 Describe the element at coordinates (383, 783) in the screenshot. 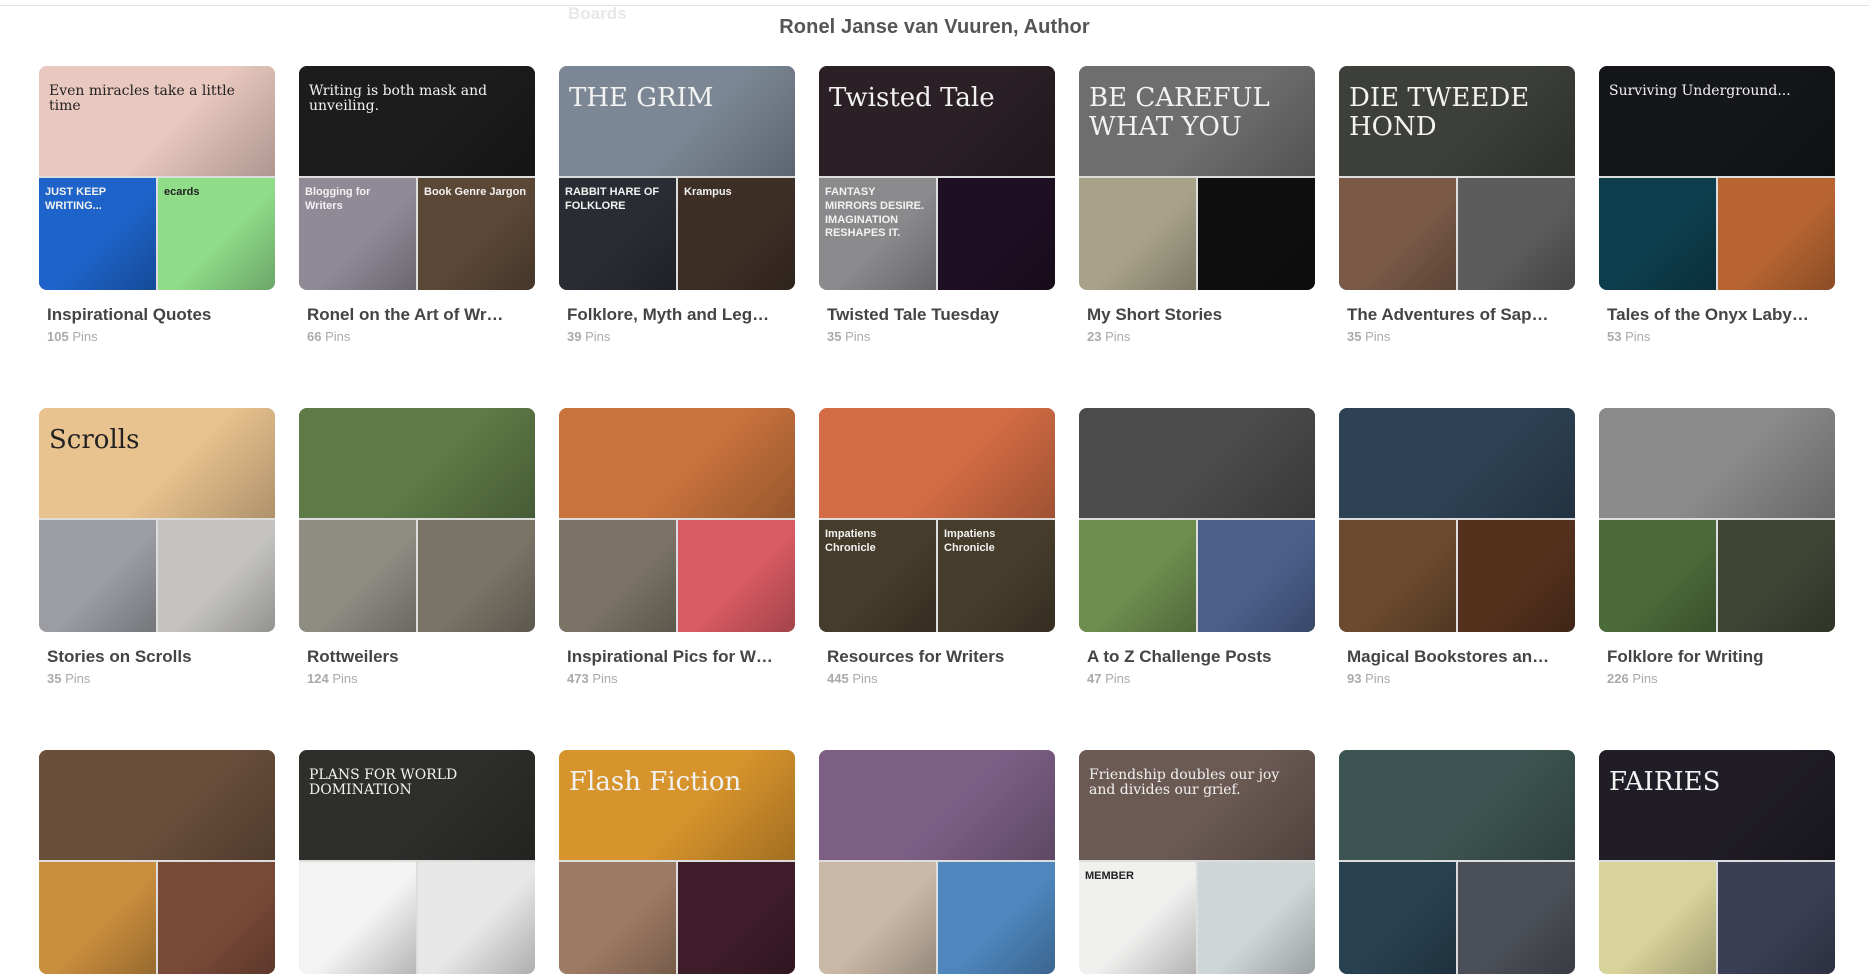

I see `board-cover-text: PLANS FOR WORLD DOMINATION` at that location.